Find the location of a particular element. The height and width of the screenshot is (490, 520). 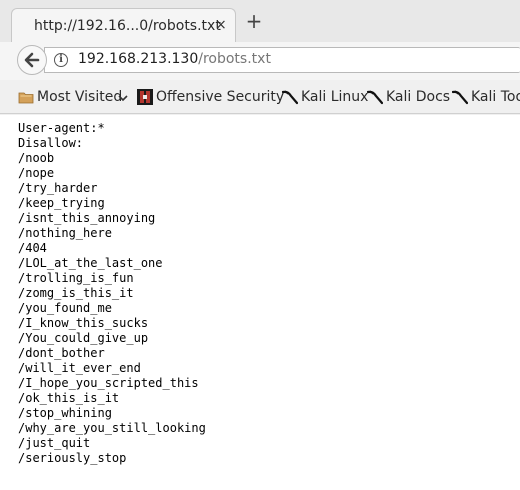

bookmark-offensive-security: Offensive Security is located at coordinates (210, 97).